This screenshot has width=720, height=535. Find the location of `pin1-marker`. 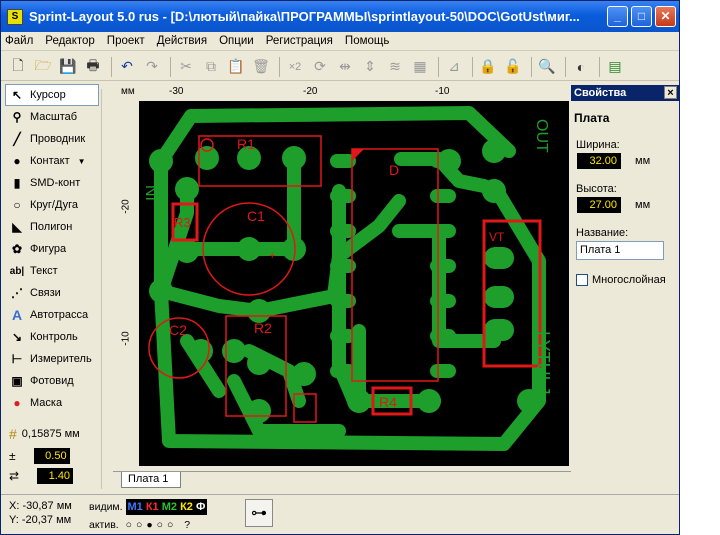

pin1-marker is located at coordinates (358, 155).